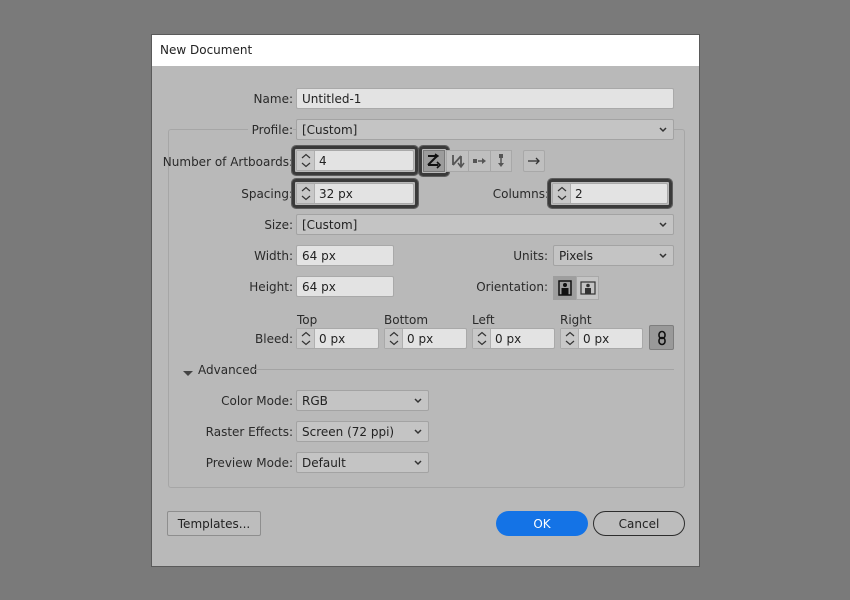 The height and width of the screenshot is (600, 850). What do you see at coordinates (596, 339) in the screenshot?
I see `bleed-right-value: 0 px` at bounding box center [596, 339].